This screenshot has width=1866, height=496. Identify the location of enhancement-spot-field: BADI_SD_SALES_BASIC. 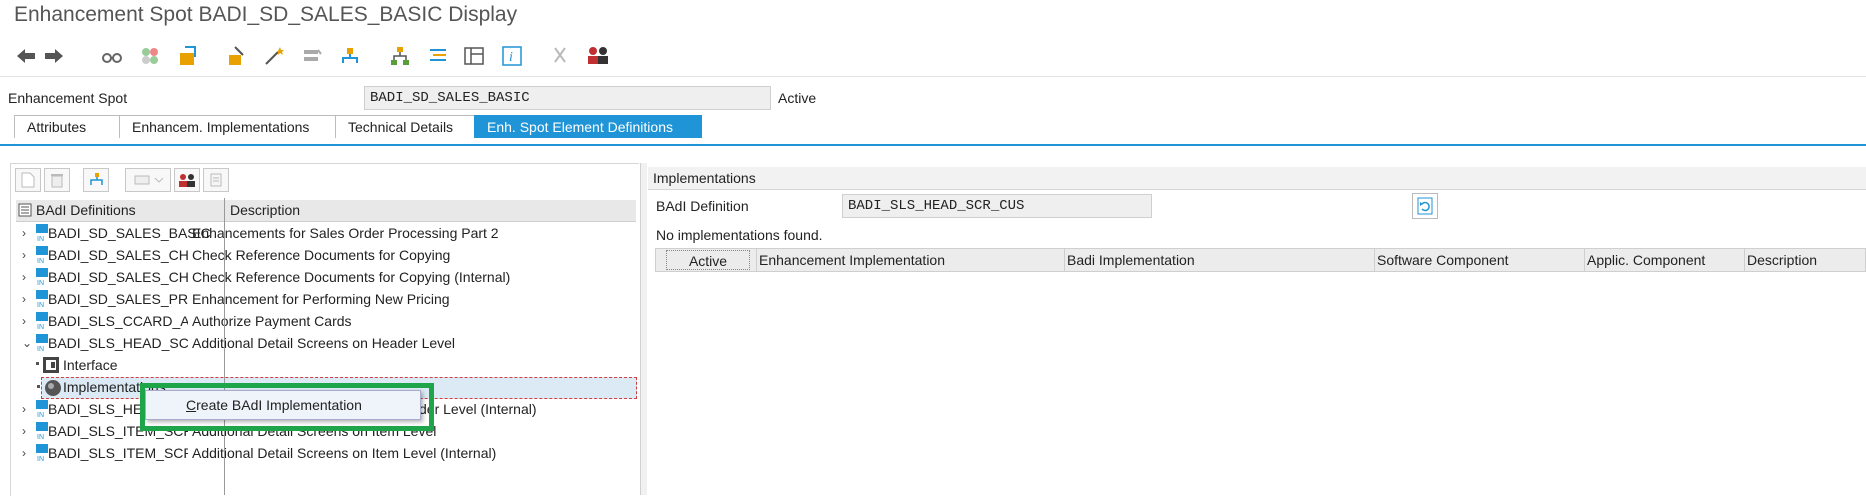
(567, 98).